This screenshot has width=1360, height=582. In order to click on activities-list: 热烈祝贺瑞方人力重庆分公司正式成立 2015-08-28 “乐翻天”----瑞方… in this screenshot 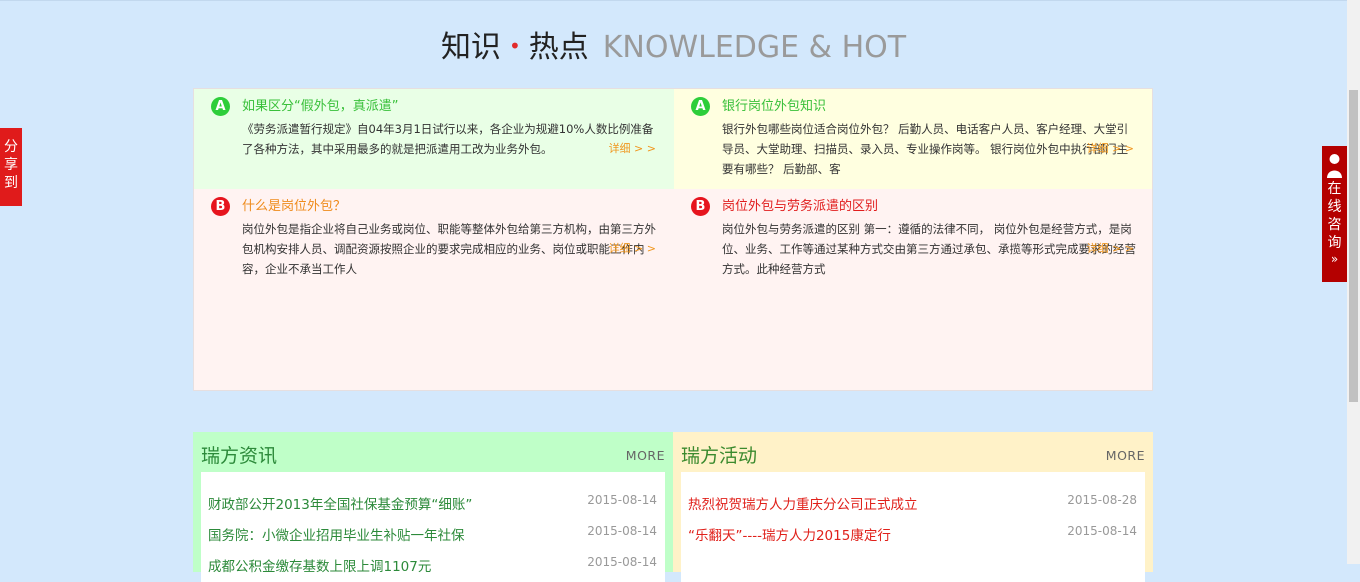, I will do `click(913, 527)`.